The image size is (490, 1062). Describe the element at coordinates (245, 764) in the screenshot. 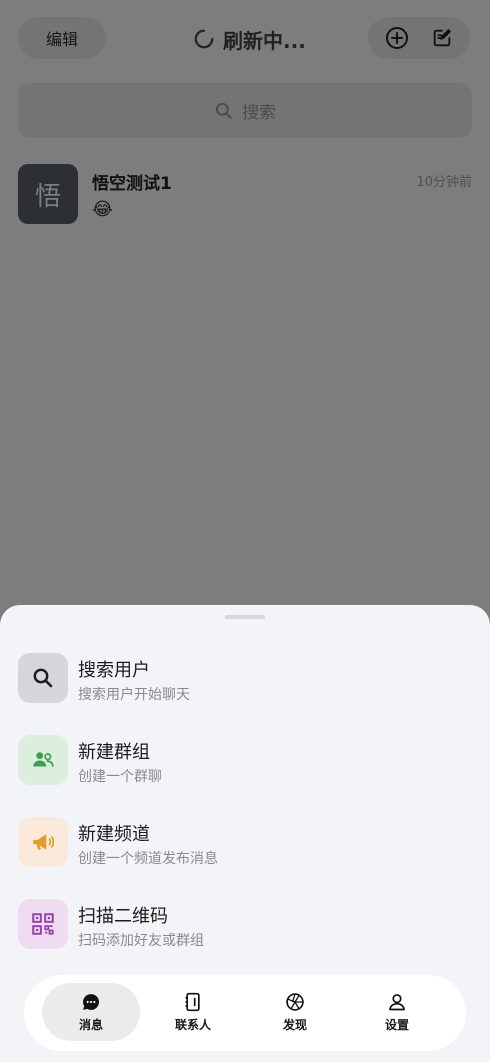

I see `new-group-item: 新建群组 创建一个群聊` at that location.